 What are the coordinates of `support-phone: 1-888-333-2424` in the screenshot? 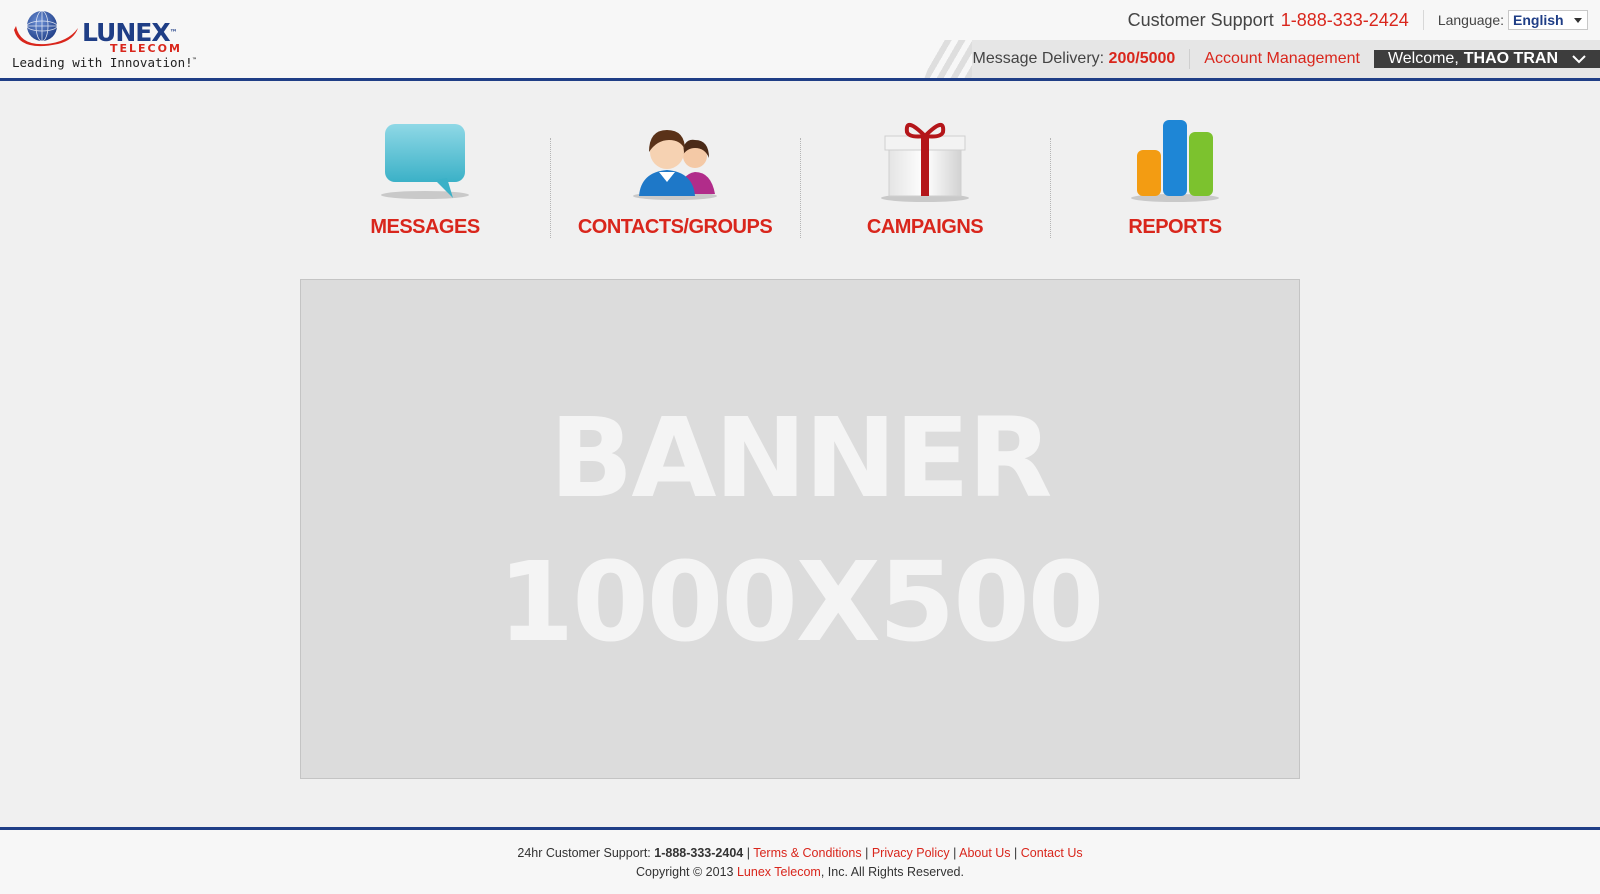 It's located at (1345, 20).